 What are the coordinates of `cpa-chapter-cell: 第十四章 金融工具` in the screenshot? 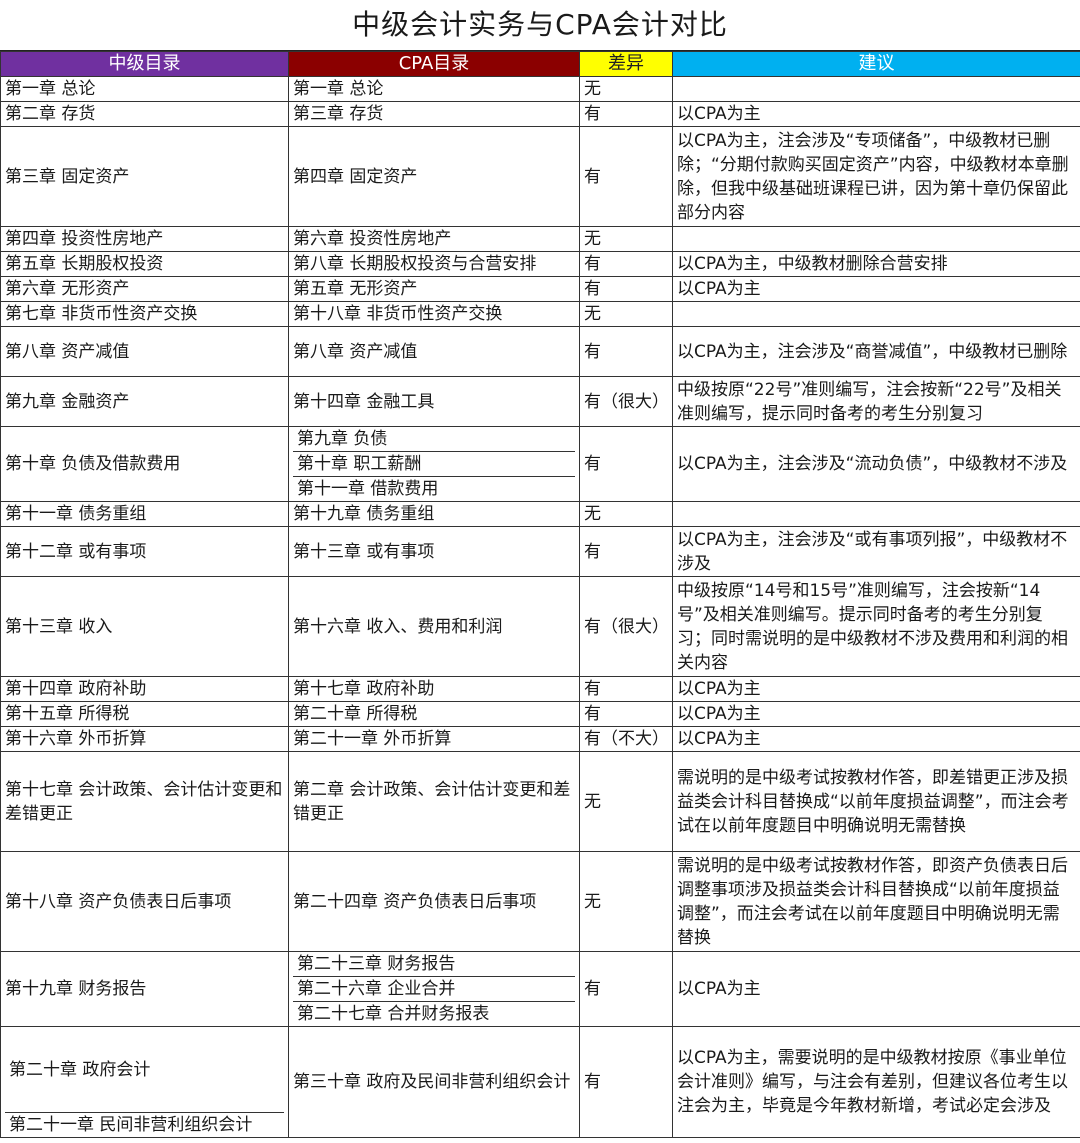 It's located at (434, 401).